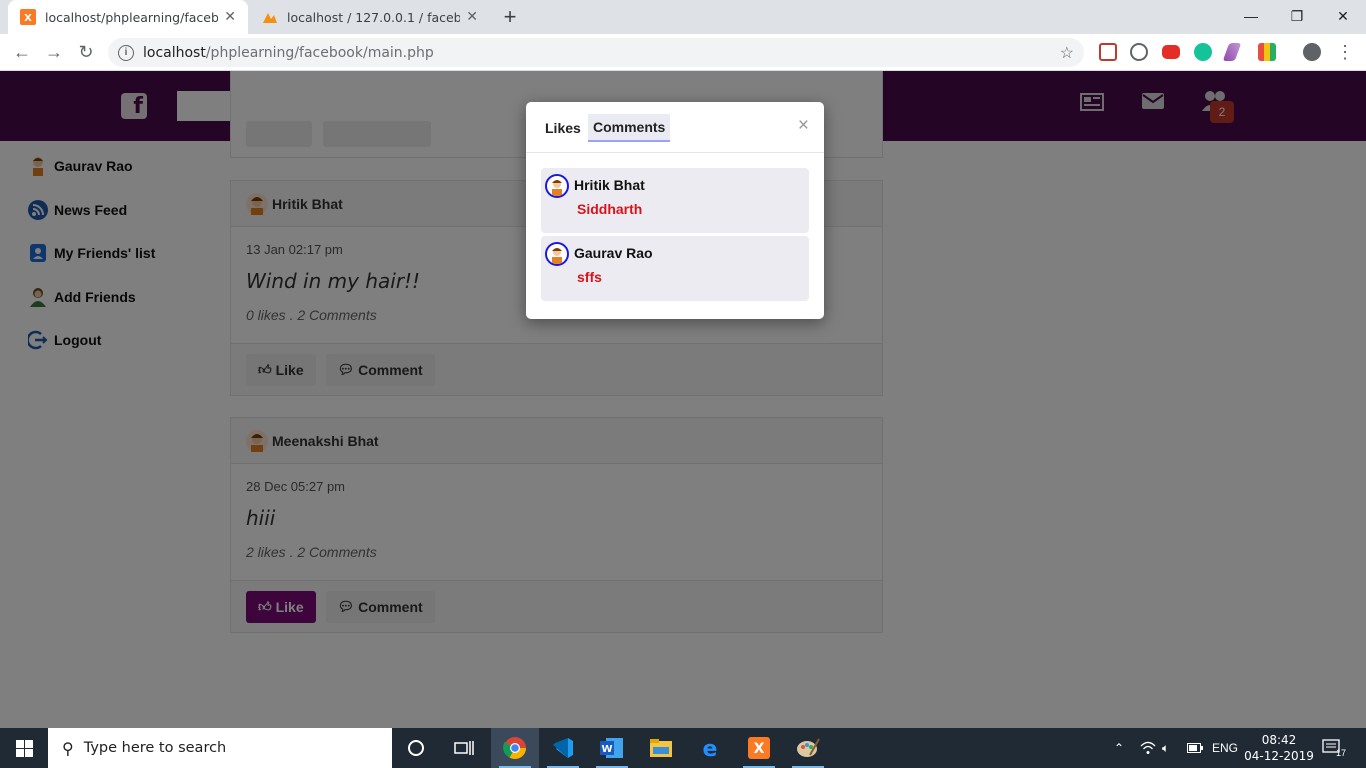 The height and width of the screenshot is (768, 1366). I want to click on task-view-icon, so click(464, 748).